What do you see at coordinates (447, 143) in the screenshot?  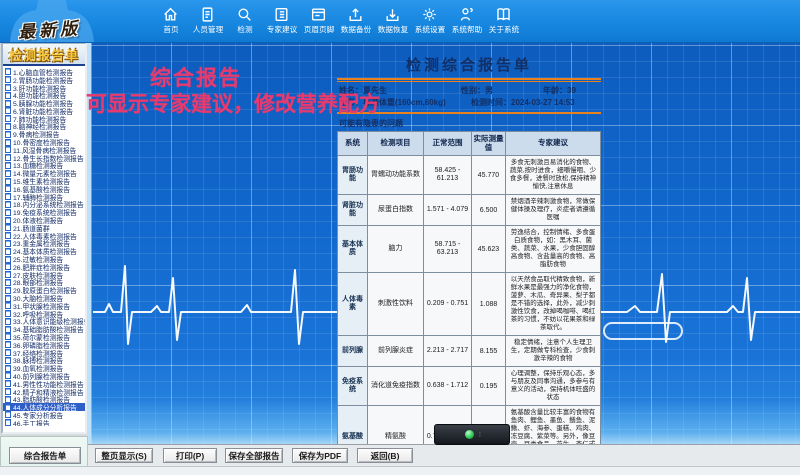 I see `col-header-range: 正常范围` at bounding box center [447, 143].